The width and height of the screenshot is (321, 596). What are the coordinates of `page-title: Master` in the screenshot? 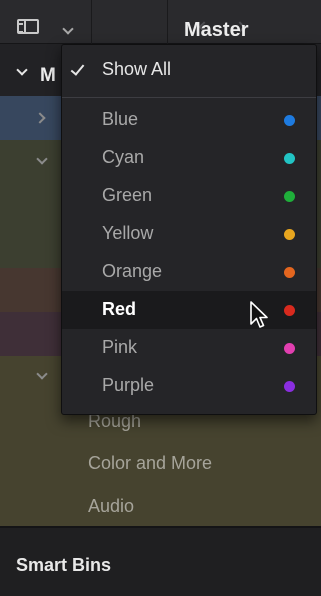 It's located at (216, 30).